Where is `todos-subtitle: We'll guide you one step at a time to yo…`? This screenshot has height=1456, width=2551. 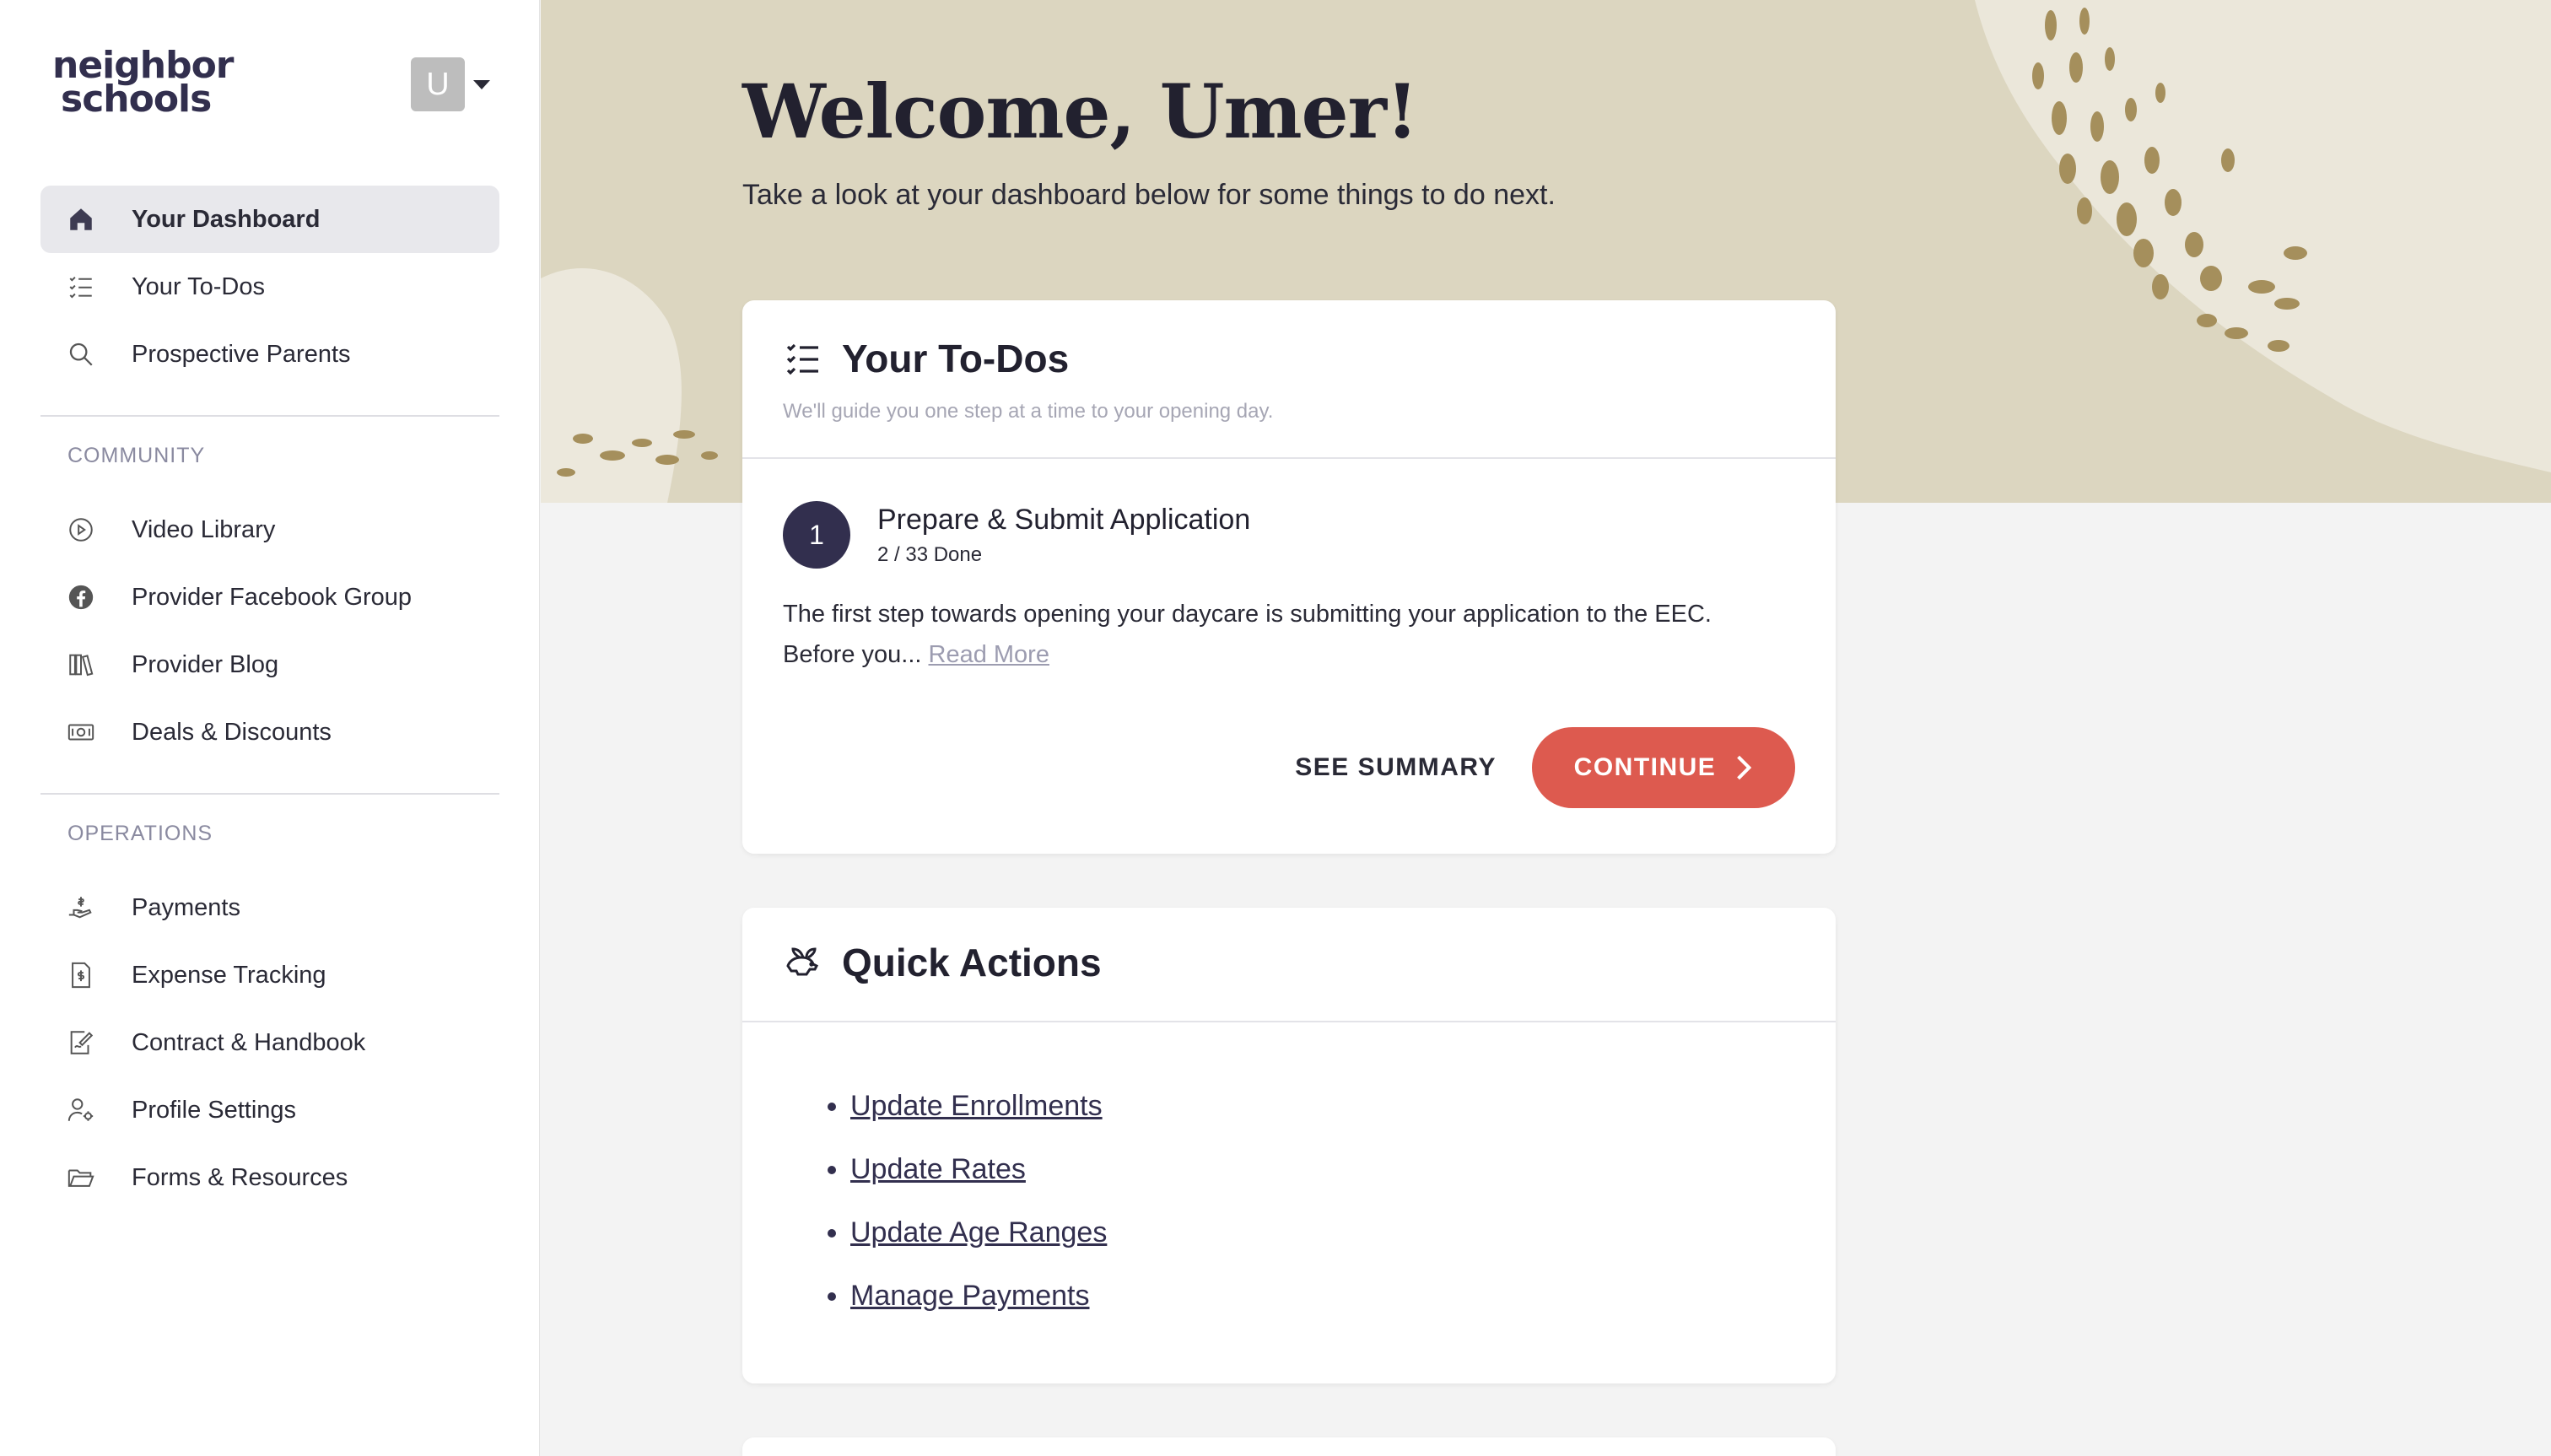
todos-subtitle: We'll guide you one step at a time to yo… is located at coordinates (1028, 411).